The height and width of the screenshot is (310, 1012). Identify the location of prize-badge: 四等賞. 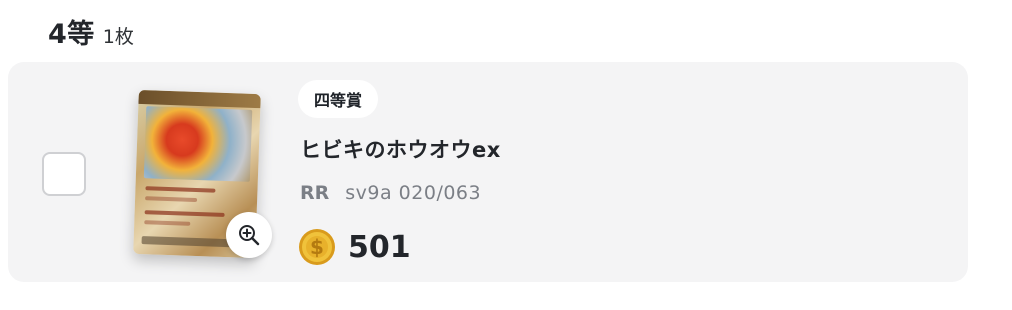
(338, 99).